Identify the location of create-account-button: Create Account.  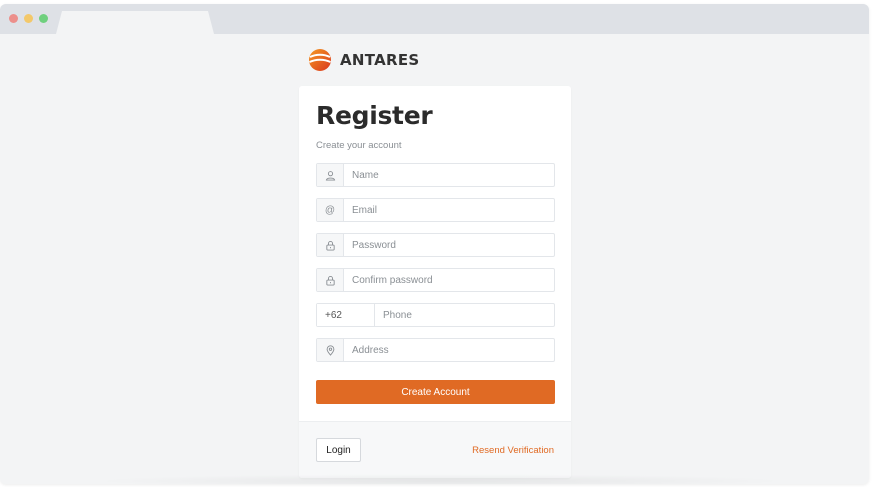
(435, 392).